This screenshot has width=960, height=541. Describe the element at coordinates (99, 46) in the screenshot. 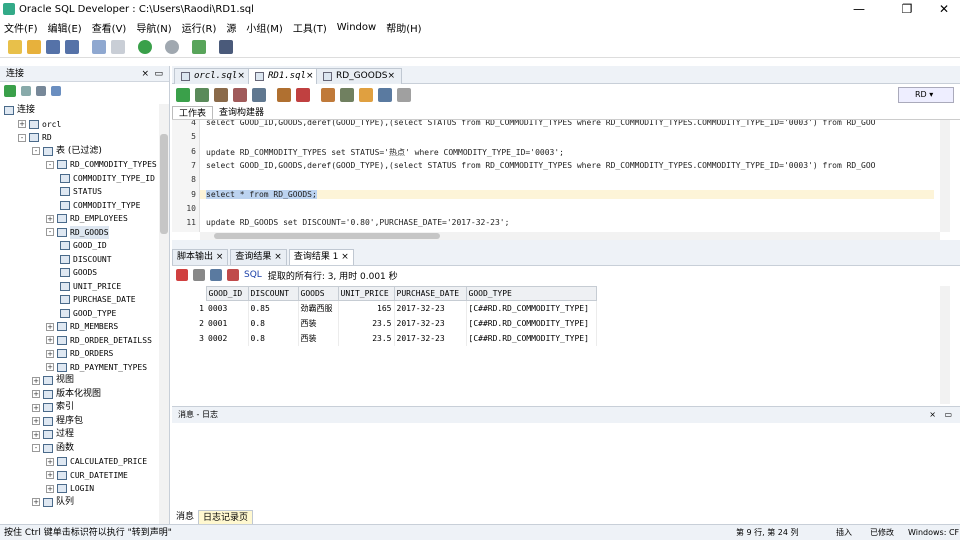

I see `undo-icon` at that location.